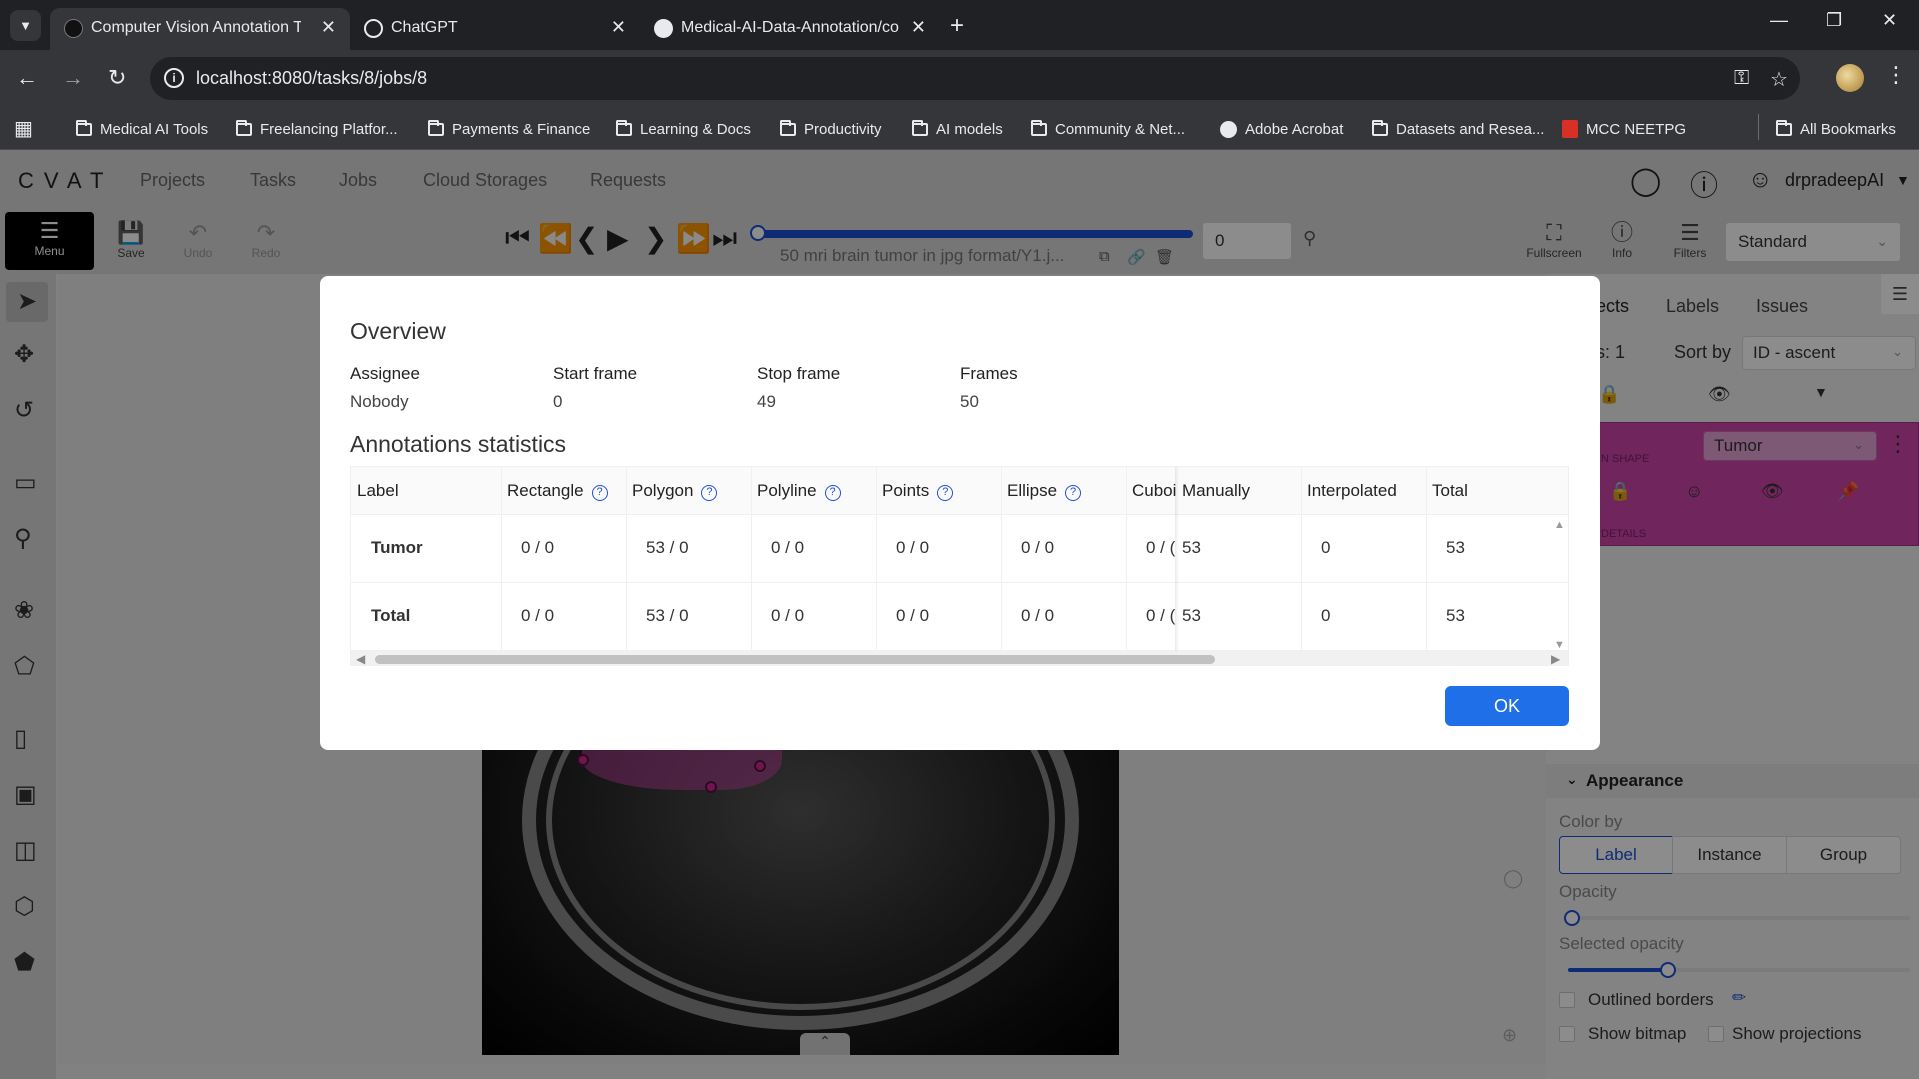  I want to click on forward-icon: →, so click(73, 78).